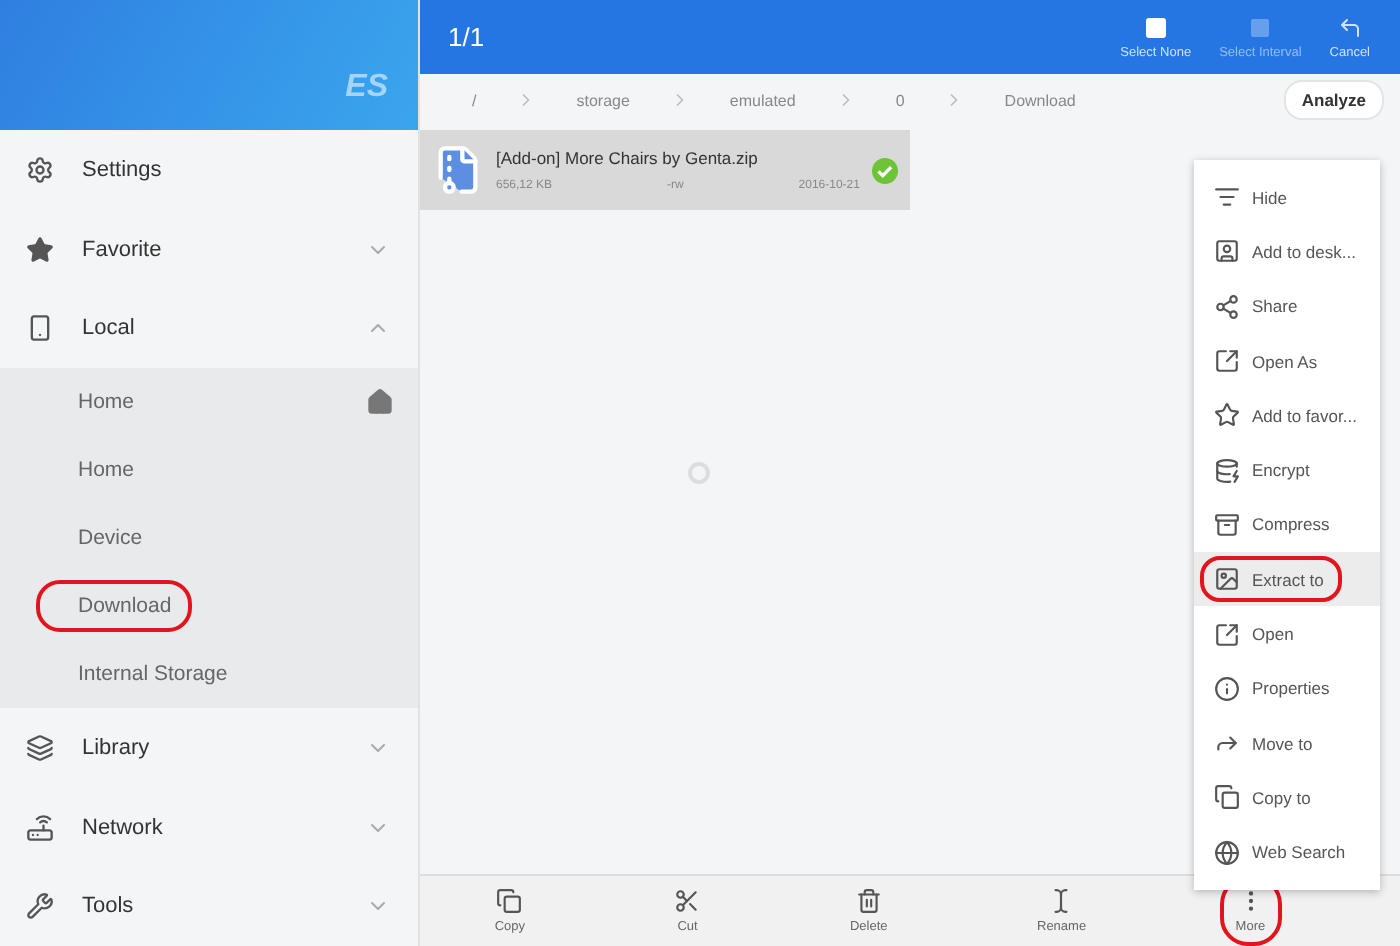  I want to click on menu-label: Open As, so click(1285, 361).